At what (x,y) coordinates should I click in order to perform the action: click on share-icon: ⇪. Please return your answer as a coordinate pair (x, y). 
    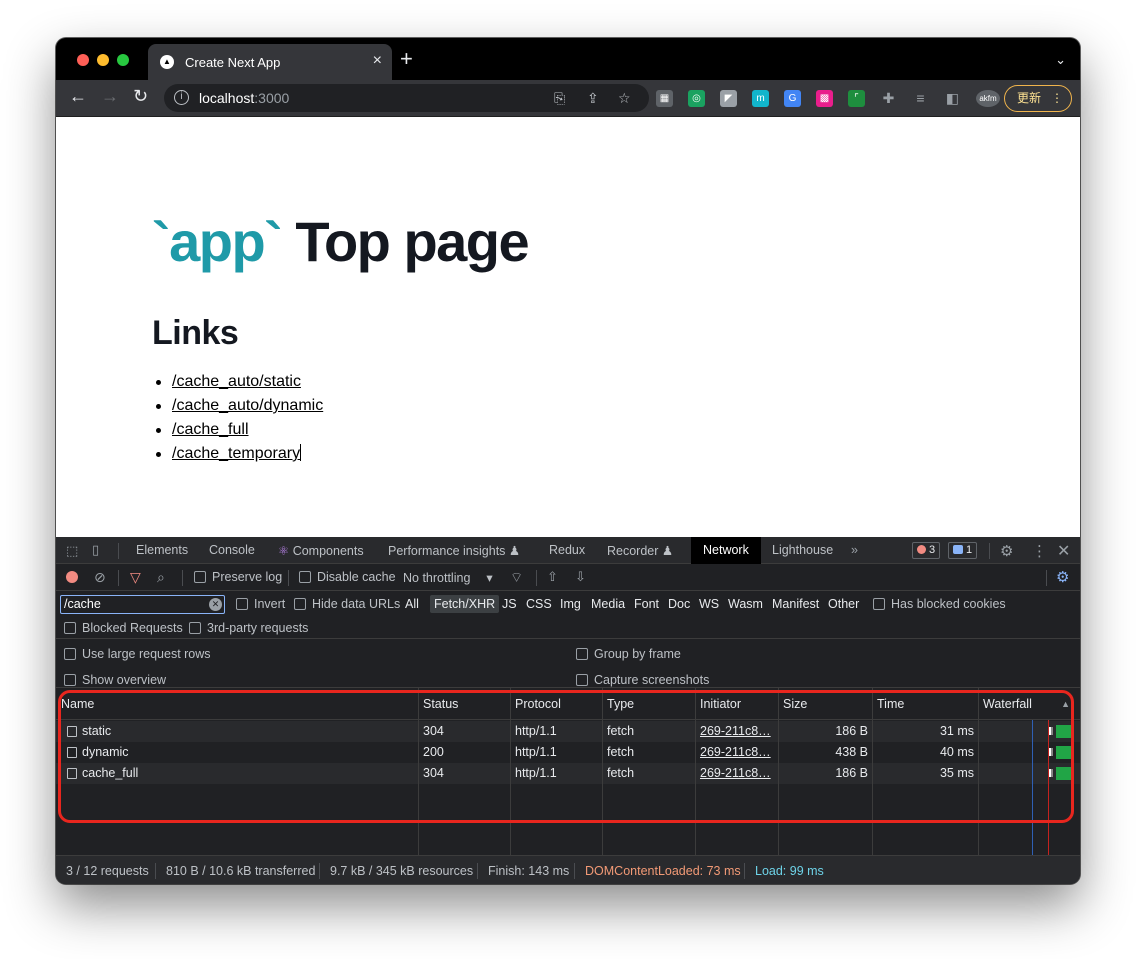
    Looking at the image, I should click on (593, 98).